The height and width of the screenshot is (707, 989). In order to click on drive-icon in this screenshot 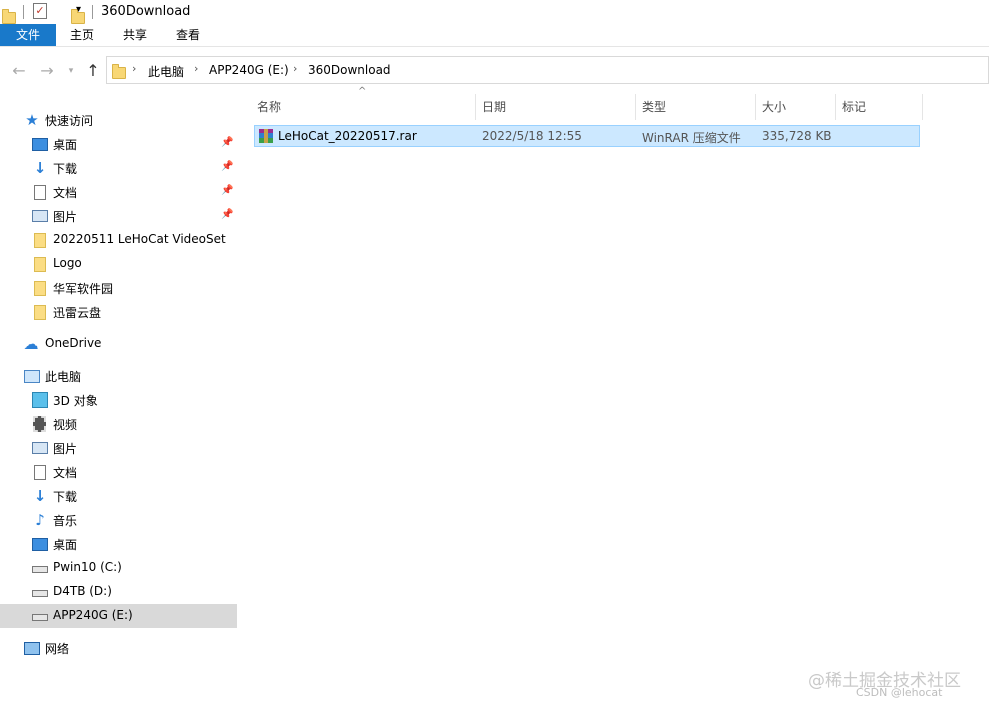, I will do `click(40, 617)`.